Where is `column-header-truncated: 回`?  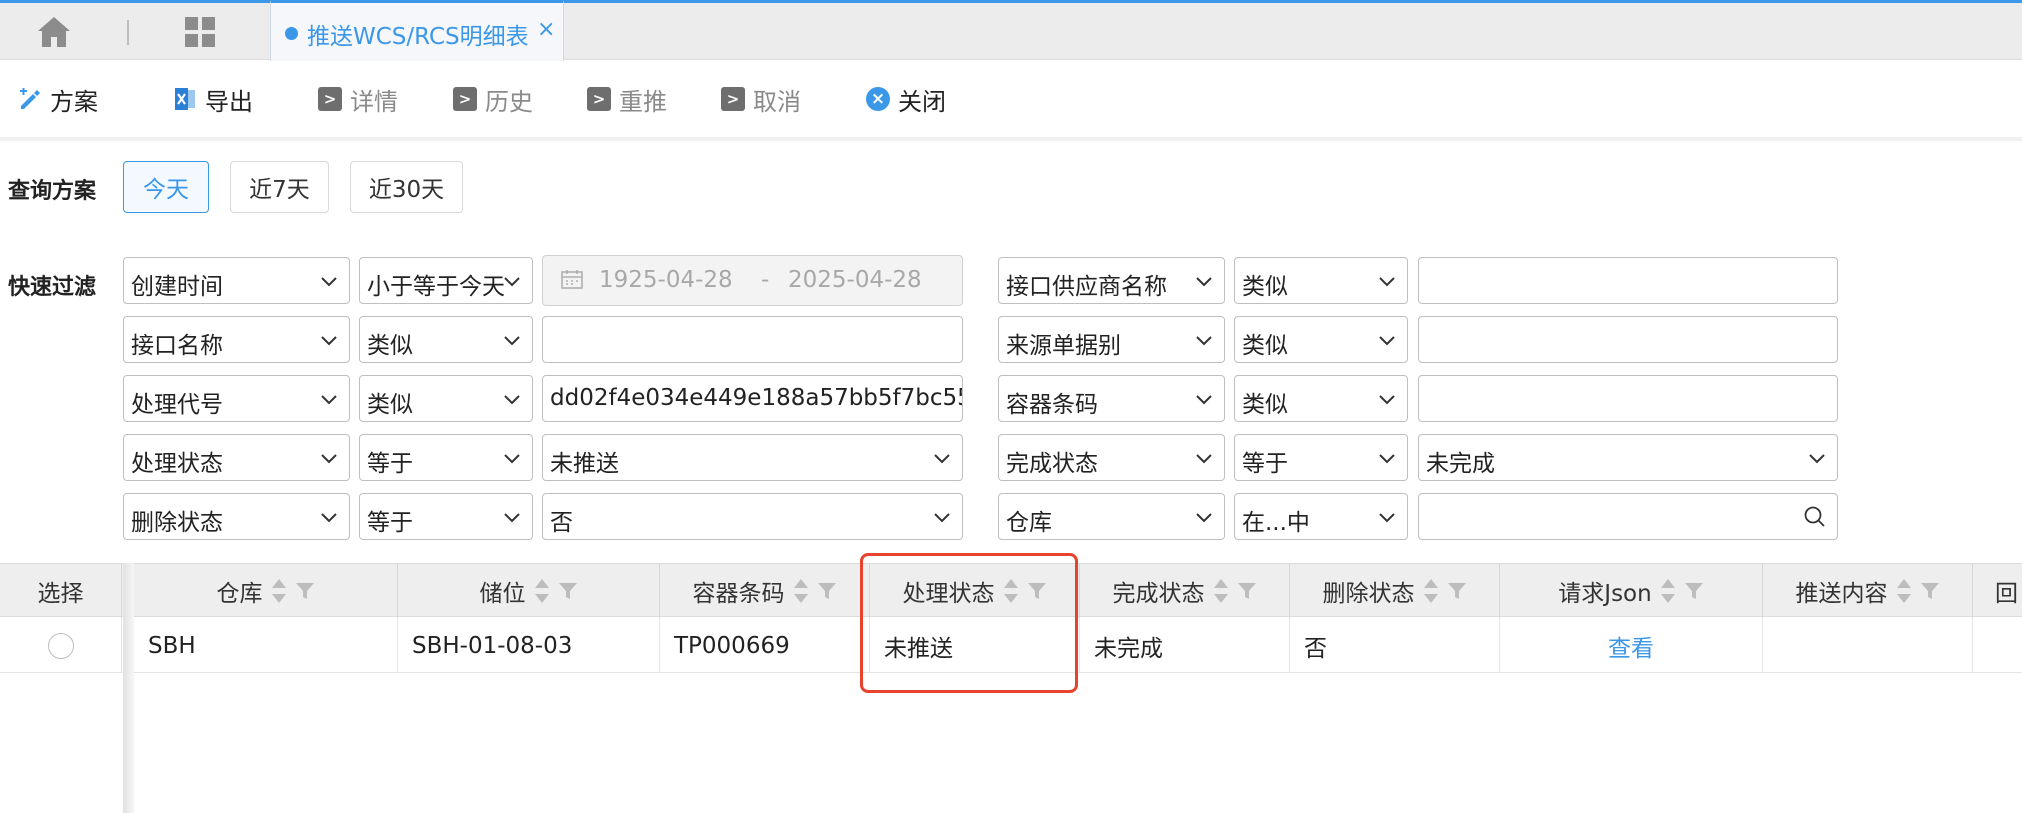
column-header-truncated: 回 is located at coordinates (1997, 591).